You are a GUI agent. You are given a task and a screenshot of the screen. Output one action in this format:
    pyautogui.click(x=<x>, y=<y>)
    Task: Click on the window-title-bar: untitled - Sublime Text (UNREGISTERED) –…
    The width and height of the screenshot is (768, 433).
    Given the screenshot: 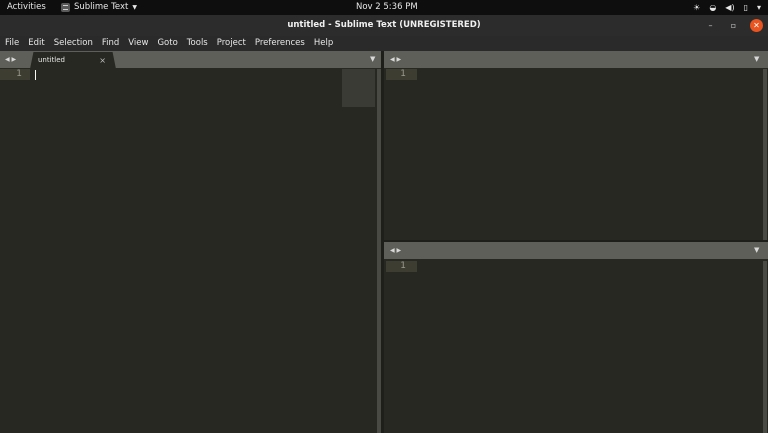 What is the action you would take?
    pyautogui.click(x=384, y=25)
    